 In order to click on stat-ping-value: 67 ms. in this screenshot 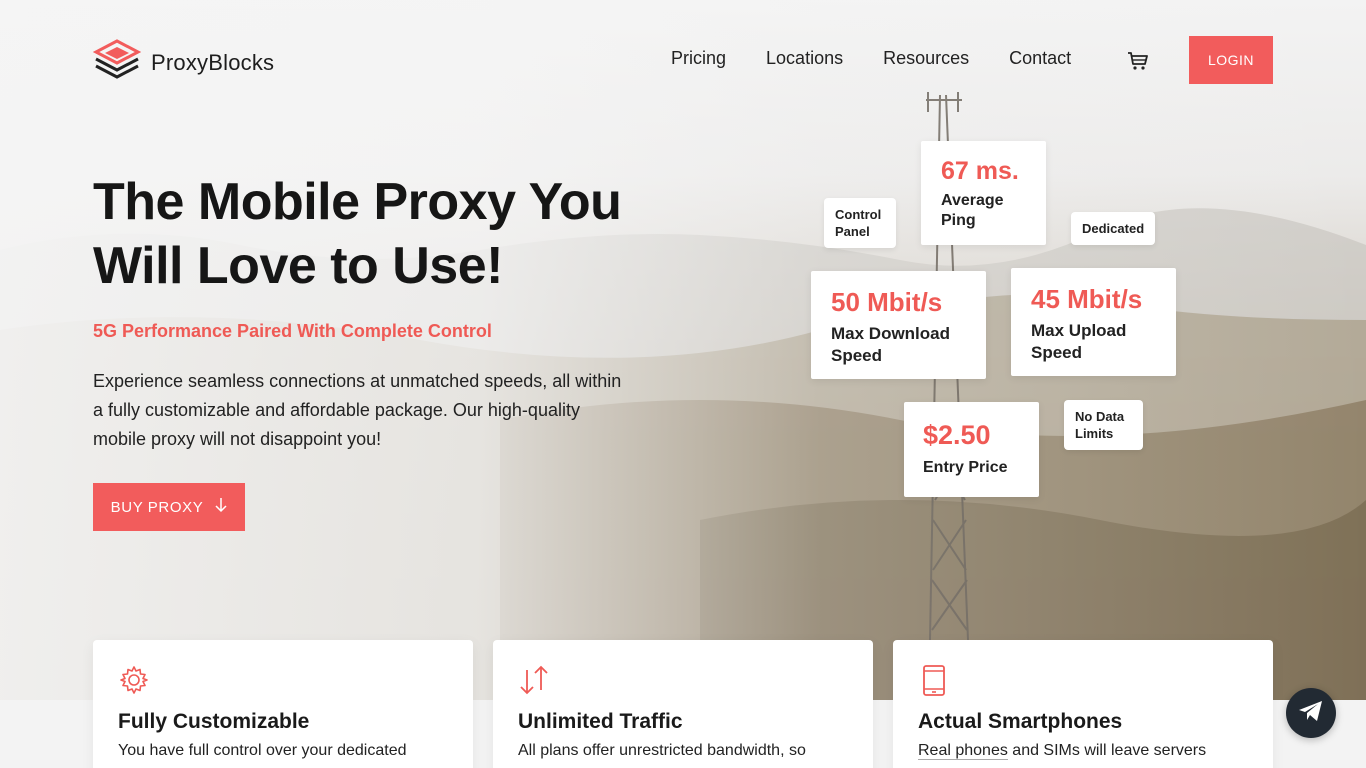, I will do `click(980, 171)`.